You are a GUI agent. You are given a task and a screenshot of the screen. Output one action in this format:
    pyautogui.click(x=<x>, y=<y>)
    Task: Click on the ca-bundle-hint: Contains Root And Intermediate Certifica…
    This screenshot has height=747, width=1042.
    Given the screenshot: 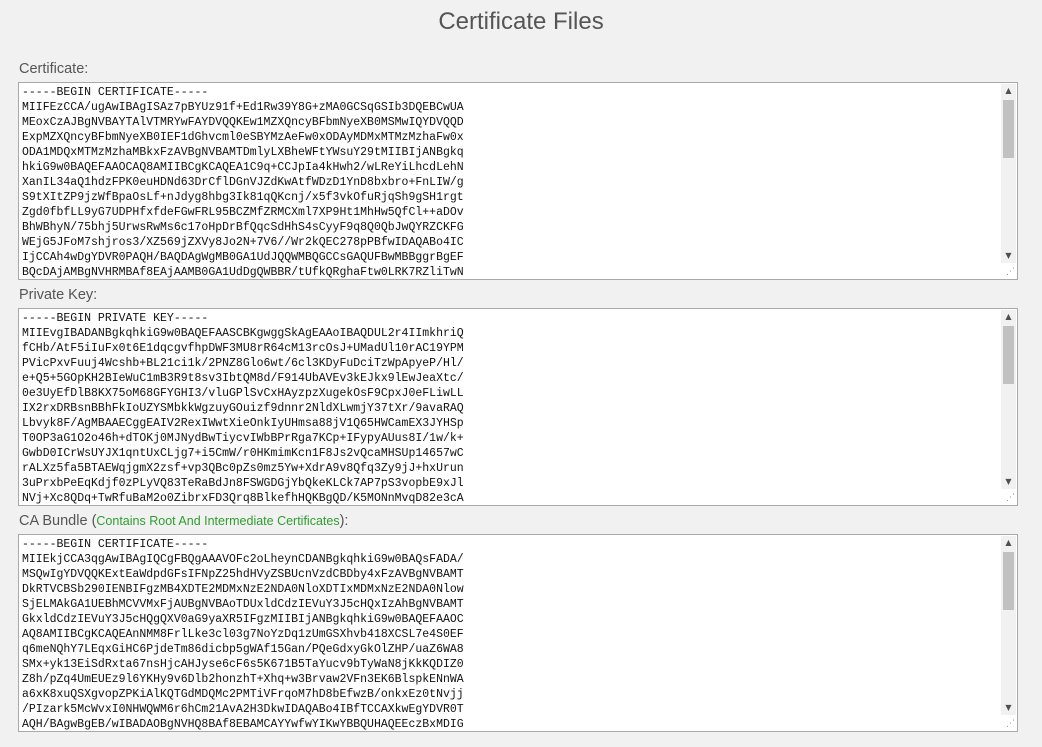 What is the action you would take?
    pyautogui.click(x=218, y=521)
    